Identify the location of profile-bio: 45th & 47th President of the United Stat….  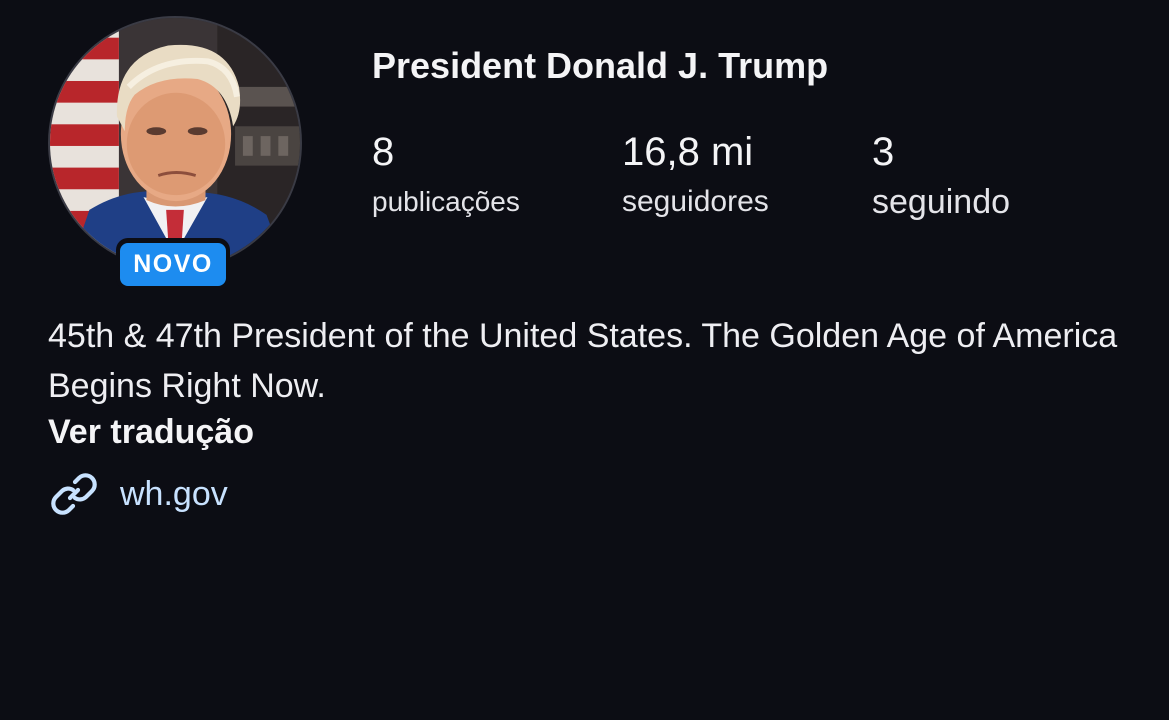
(583, 361).